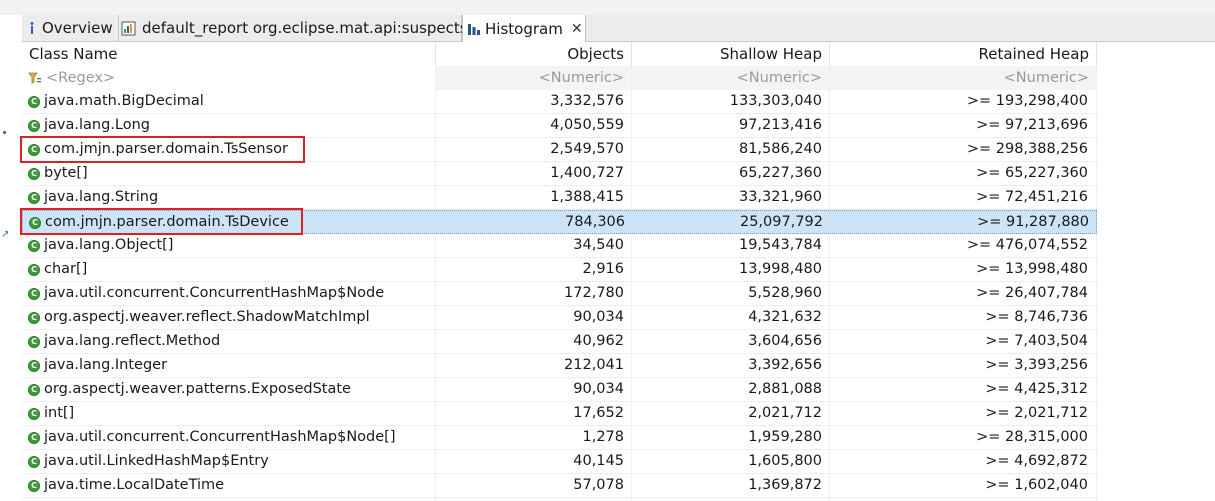 The width and height of the screenshot is (1215, 501). I want to click on filter-shallow-heap: <Numeric>, so click(730, 78).